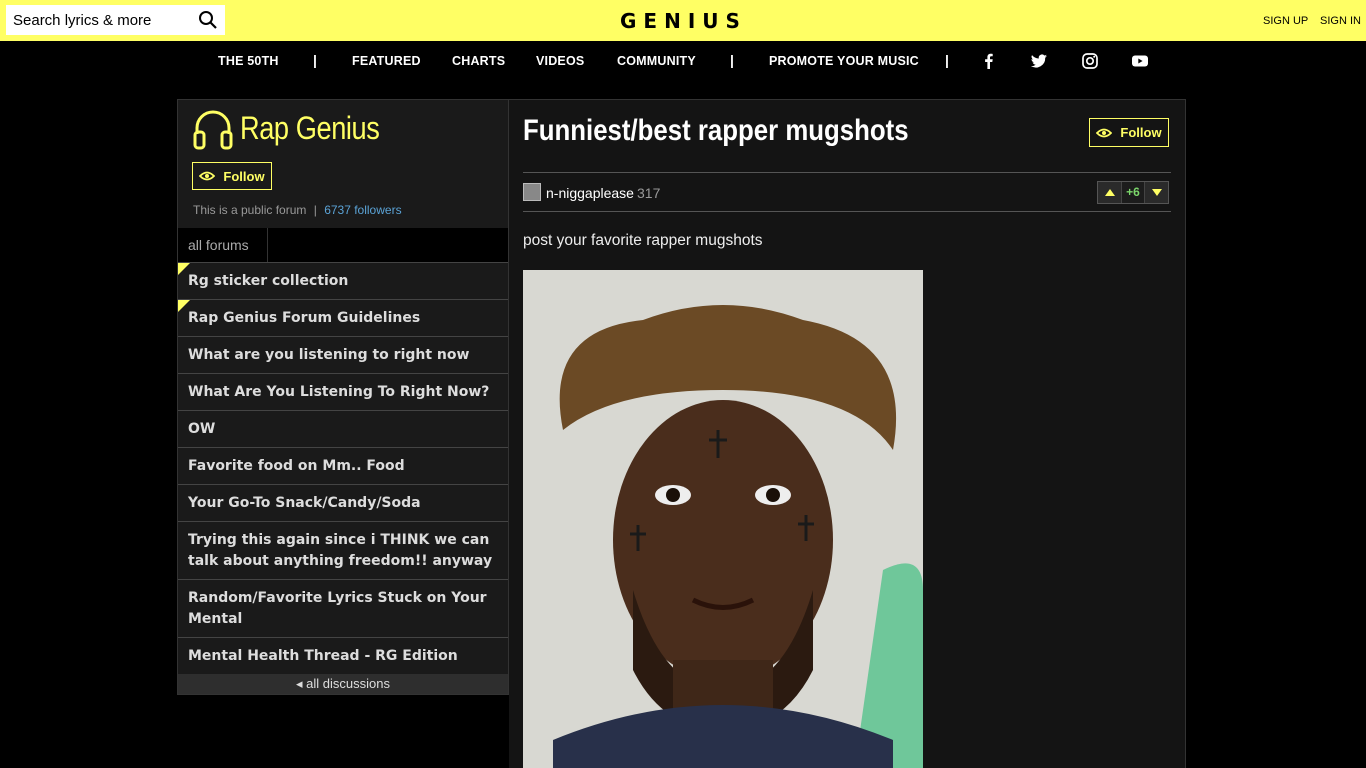 Image resolution: width=1366 pixels, height=768 pixels. I want to click on thread-item: Rg sticker collection, so click(343, 280).